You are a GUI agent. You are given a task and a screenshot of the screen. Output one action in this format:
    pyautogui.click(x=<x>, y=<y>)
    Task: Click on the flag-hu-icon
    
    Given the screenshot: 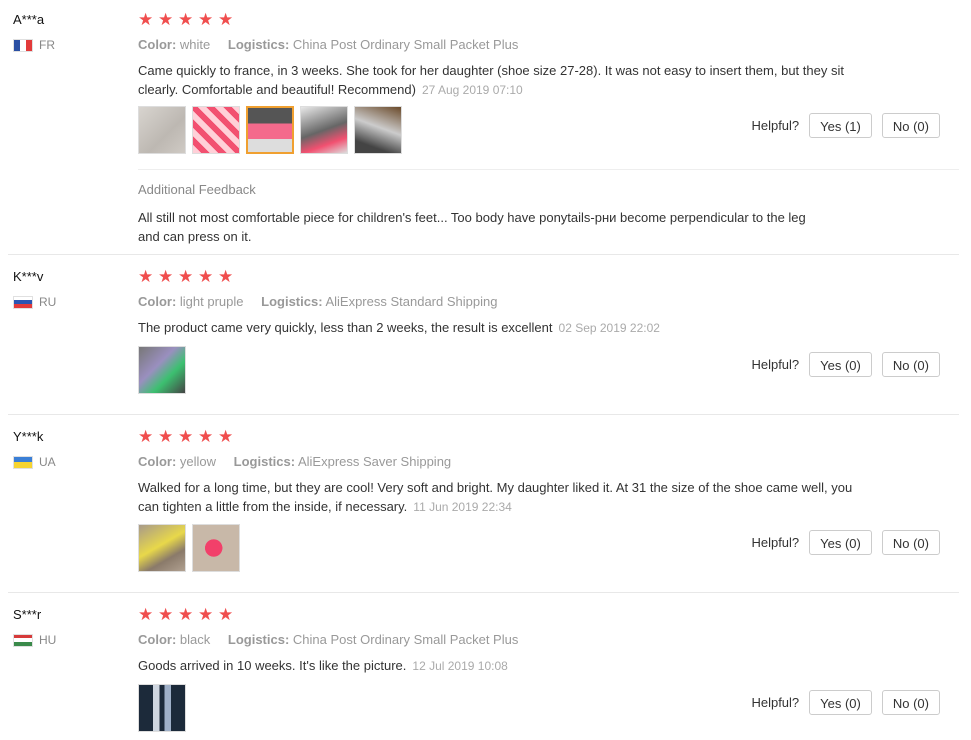 What is the action you would take?
    pyautogui.click(x=23, y=640)
    